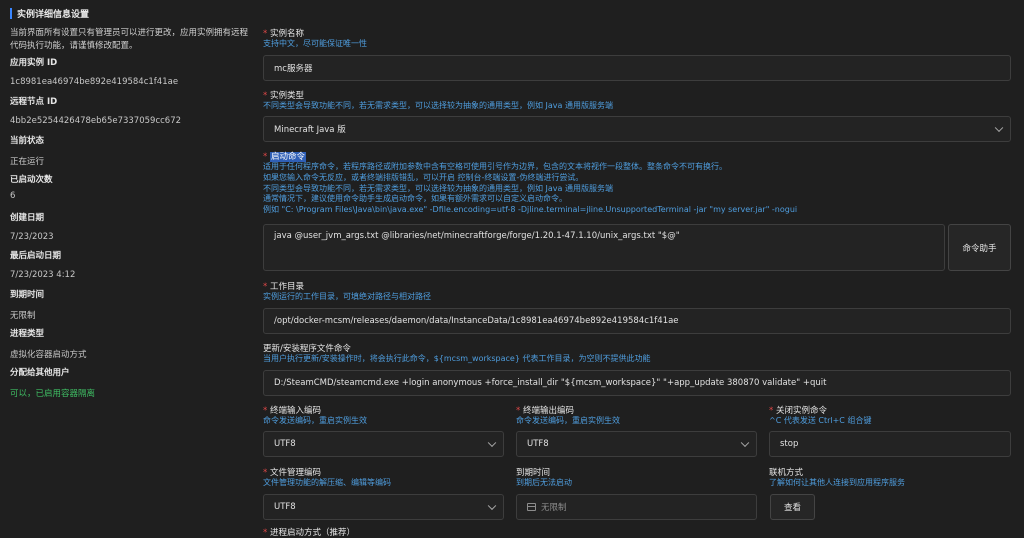  What do you see at coordinates (309, 533) in the screenshot?
I see `process-start-label-group: * 进程启动方式（推荐）` at bounding box center [309, 533].